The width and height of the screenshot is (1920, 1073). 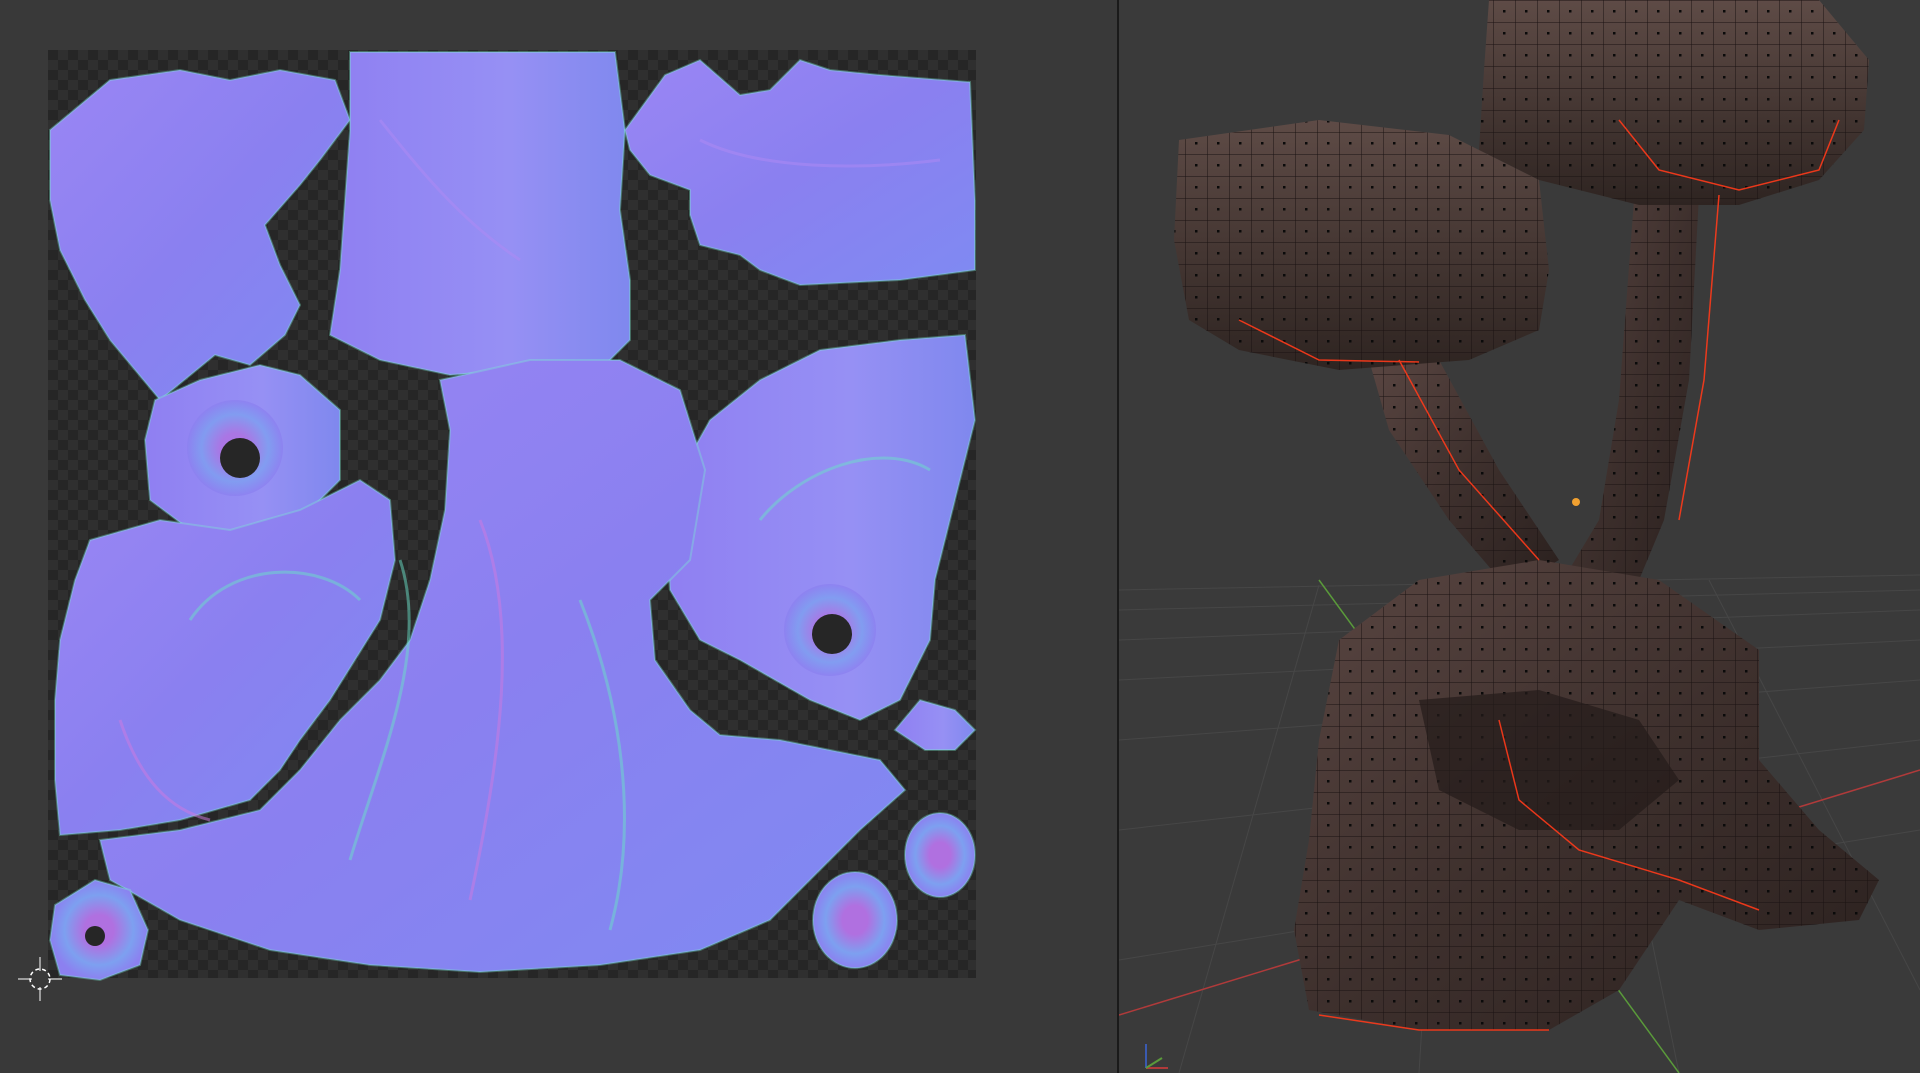 I want to click on object-origin, so click(x=1576, y=502).